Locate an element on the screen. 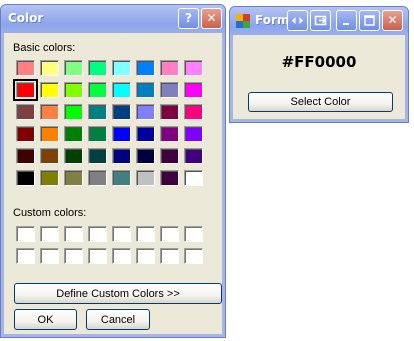  maximize-button is located at coordinates (369, 20).